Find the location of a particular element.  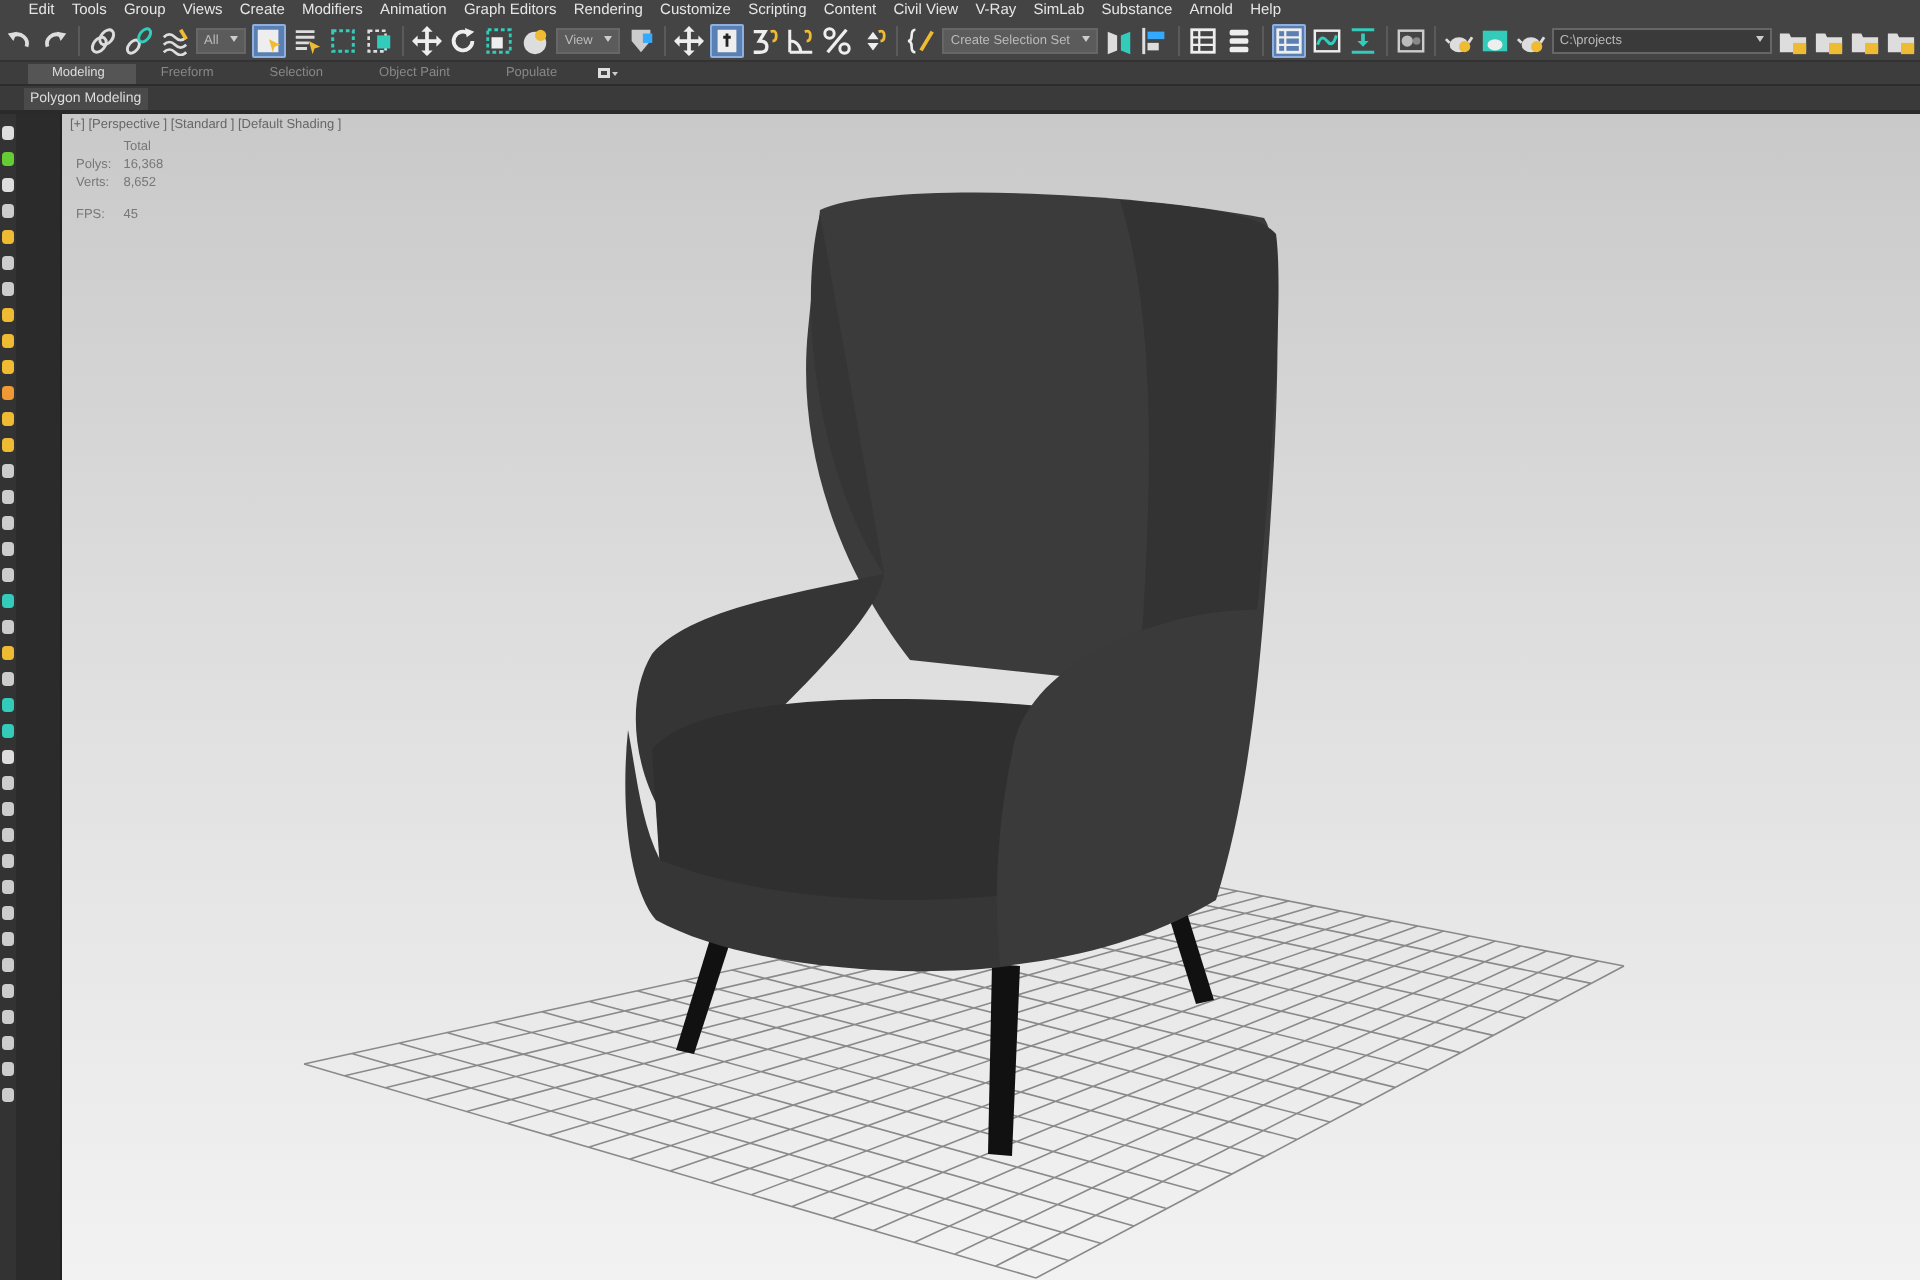

braces-icon is located at coordinates (921, 40).